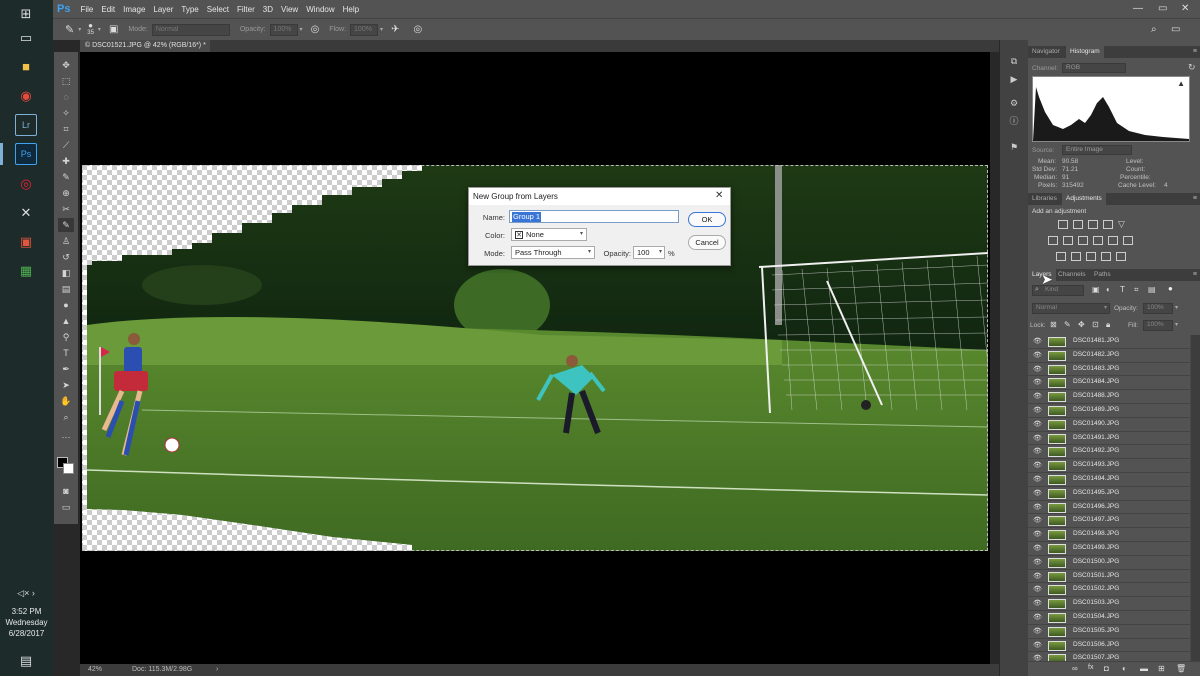 The image size is (1200, 676). Describe the element at coordinates (66, 161) in the screenshot. I see `healing-brush-tool-icon: ✚` at that location.